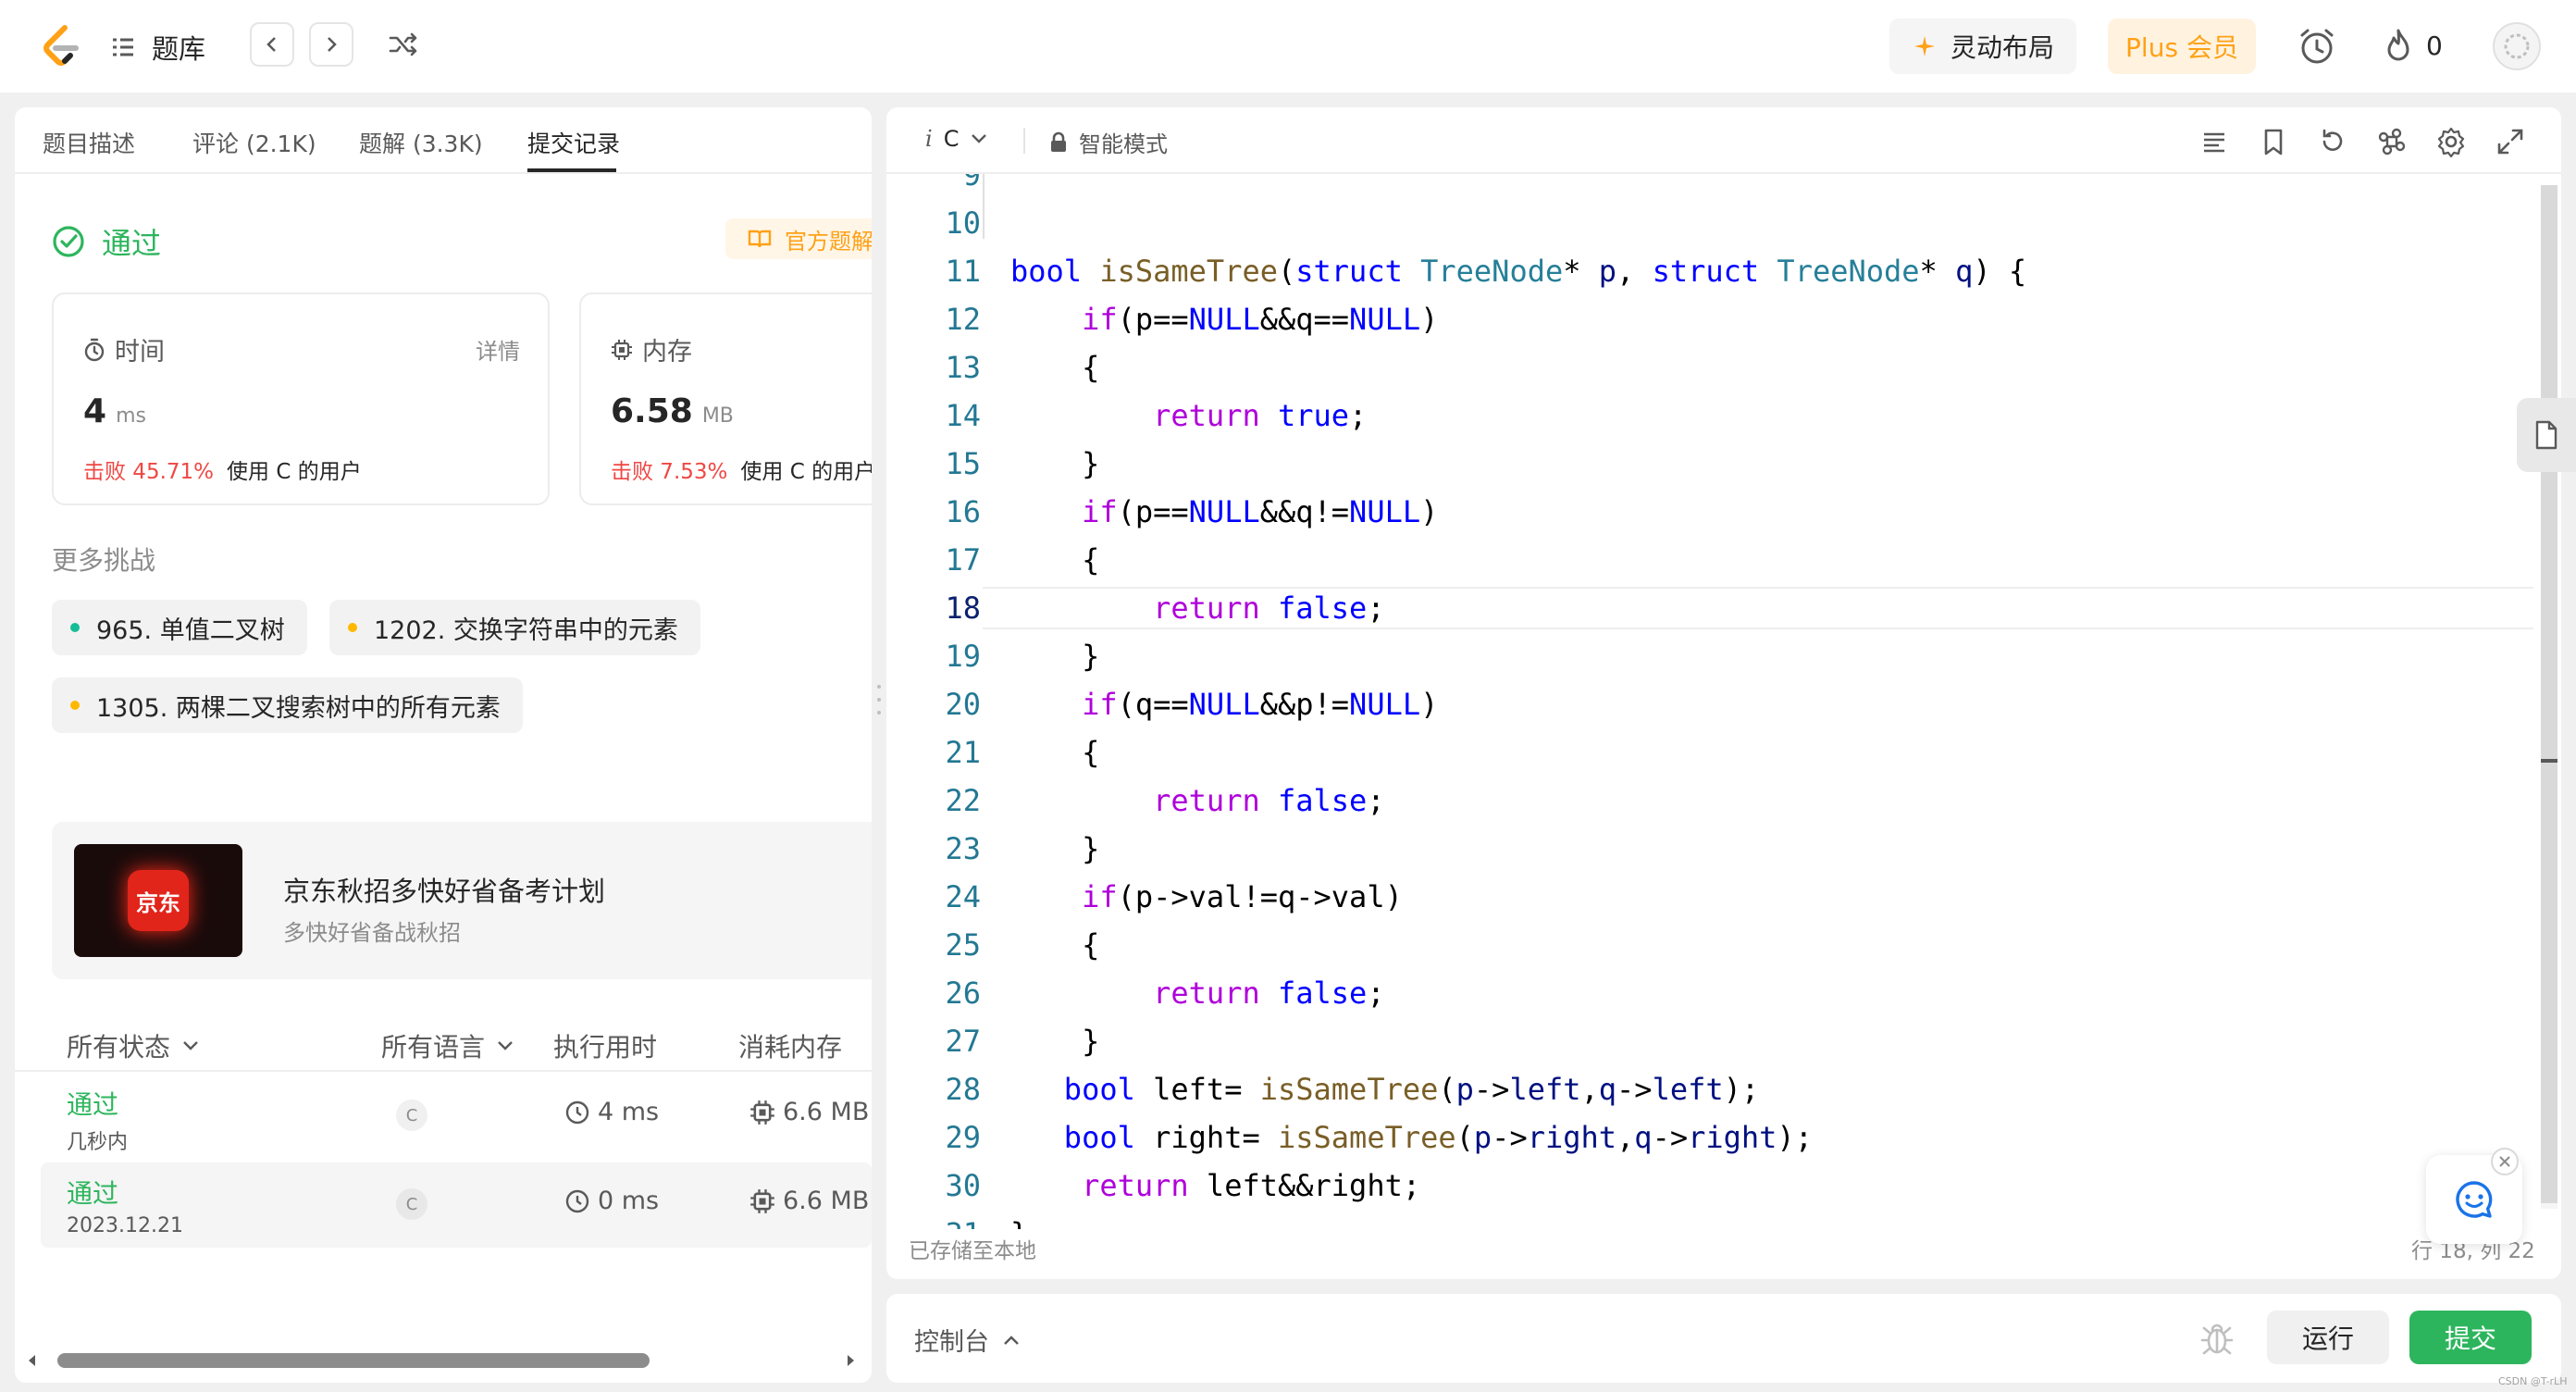 This screenshot has width=2576, height=1392. I want to click on run-label: 运行, so click(2328, 1339).